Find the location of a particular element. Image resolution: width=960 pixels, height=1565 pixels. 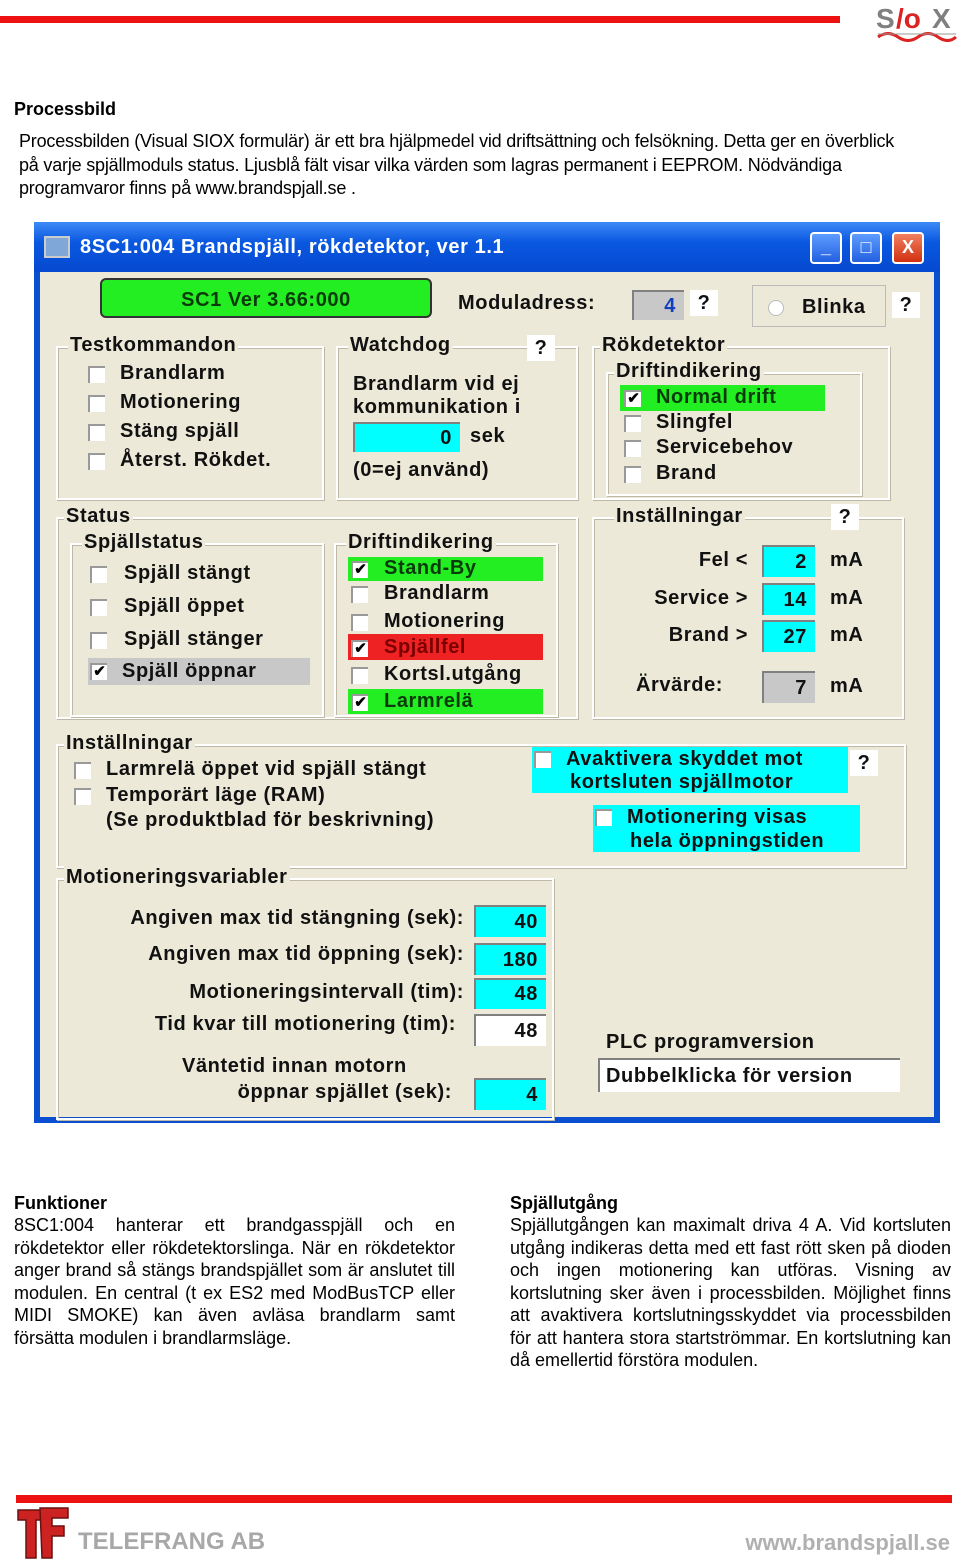

kortsl-utgang-checkbox is located at coordinates (359, 675).